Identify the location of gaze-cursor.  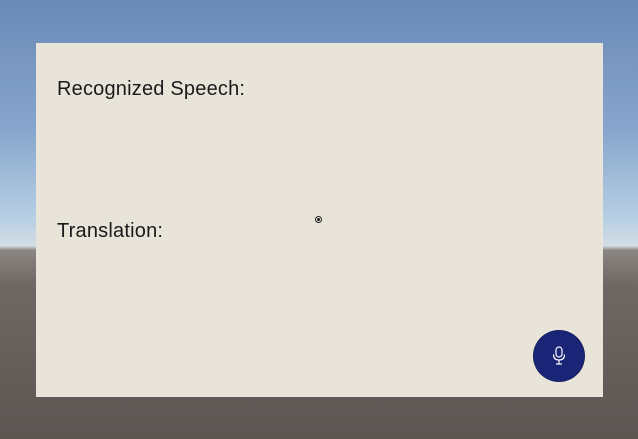
(318, 219).